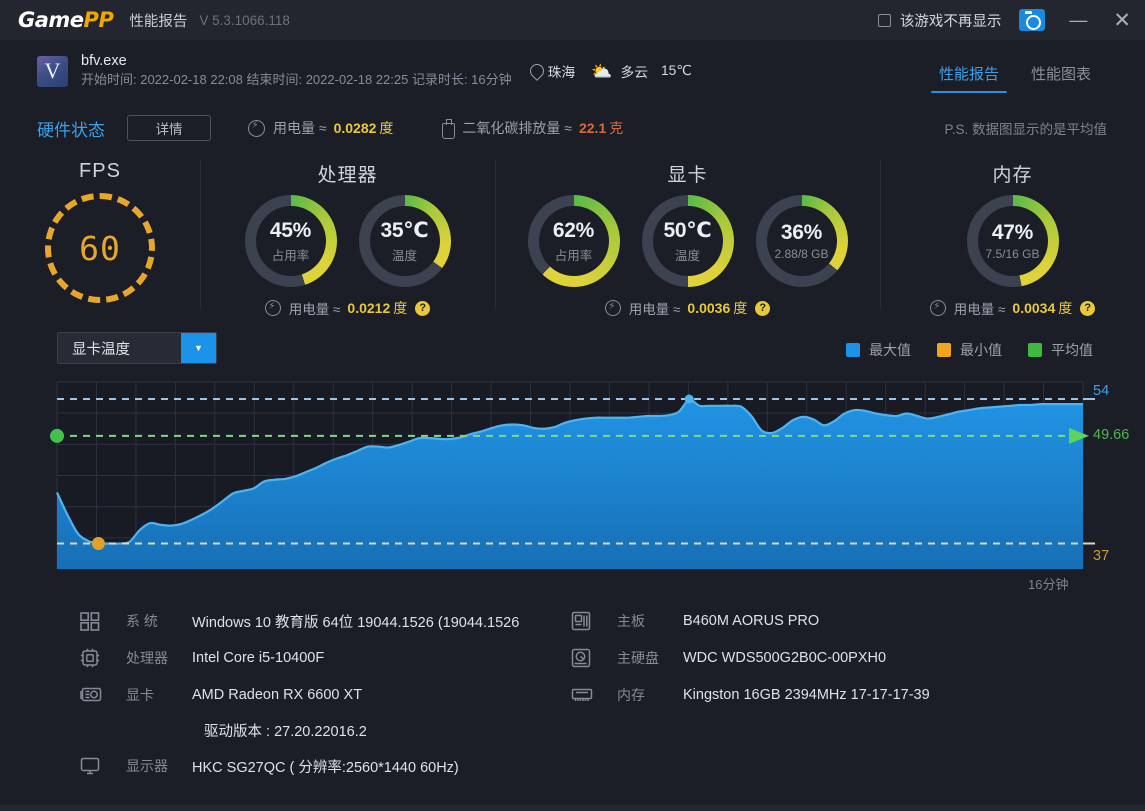 Image resolution: width=1145 pixels, height=811 pixels. Describe the element at coordinates (198, 348) in the screenshot. I see `chevron-down-icon: ▼` at that location.